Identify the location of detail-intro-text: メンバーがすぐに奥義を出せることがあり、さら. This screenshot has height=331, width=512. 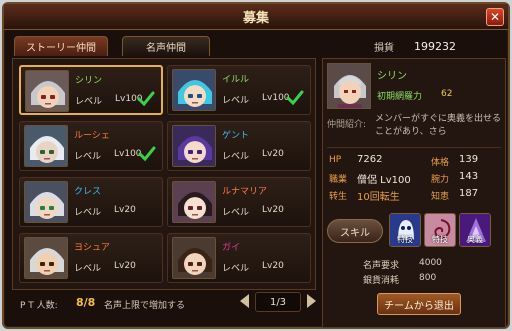
(438, 125).